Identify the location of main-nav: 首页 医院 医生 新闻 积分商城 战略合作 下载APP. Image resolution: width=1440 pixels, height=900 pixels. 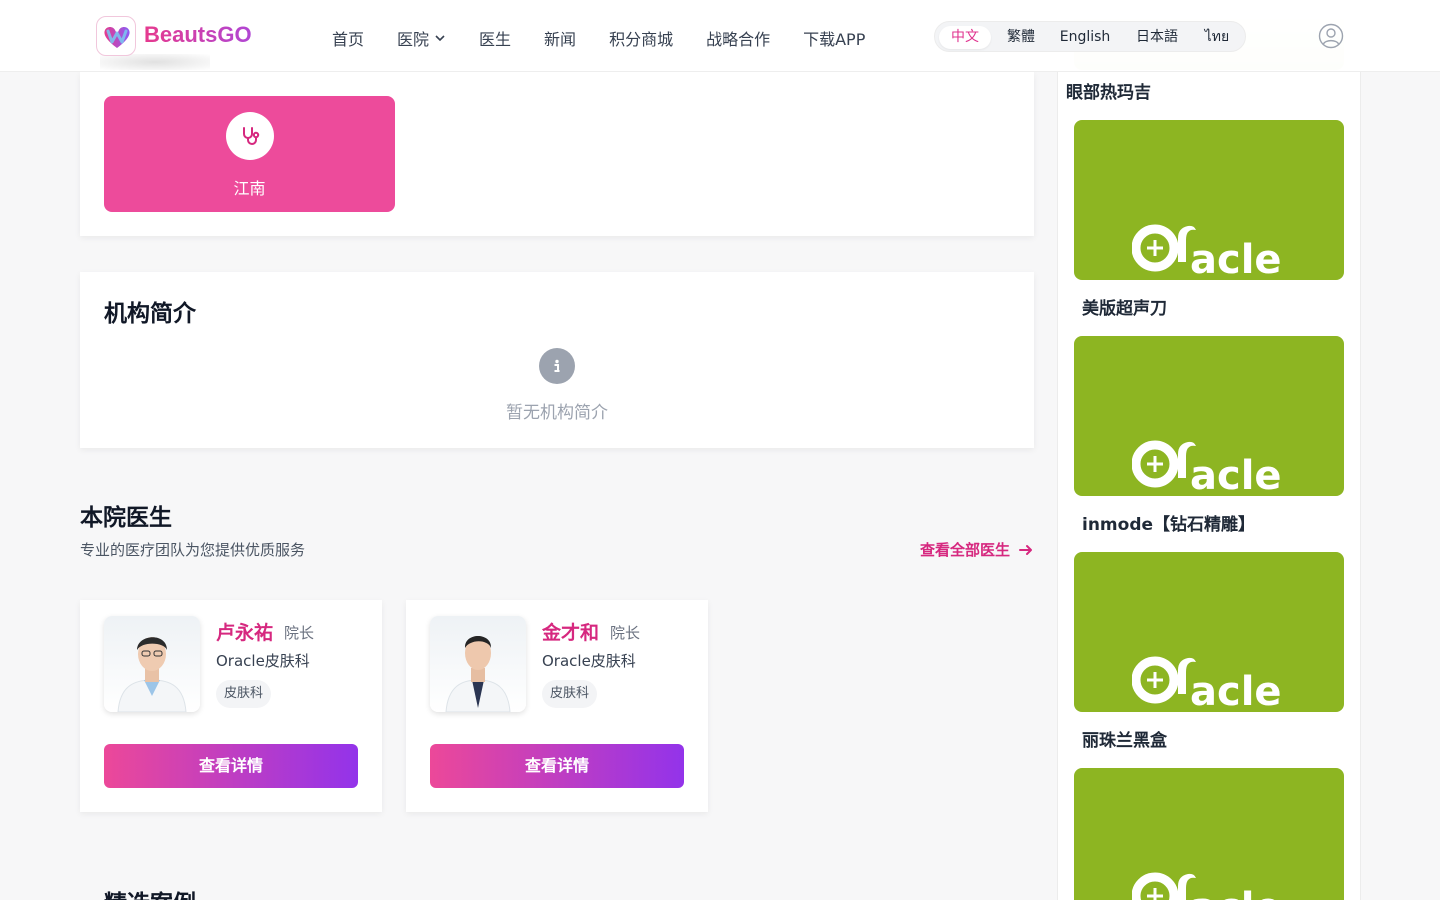
(615, 38).